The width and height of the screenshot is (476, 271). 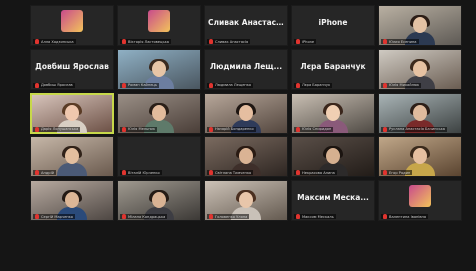 I want to click on participant-tile: Головенко Уляна, so click(x=246, y=201).